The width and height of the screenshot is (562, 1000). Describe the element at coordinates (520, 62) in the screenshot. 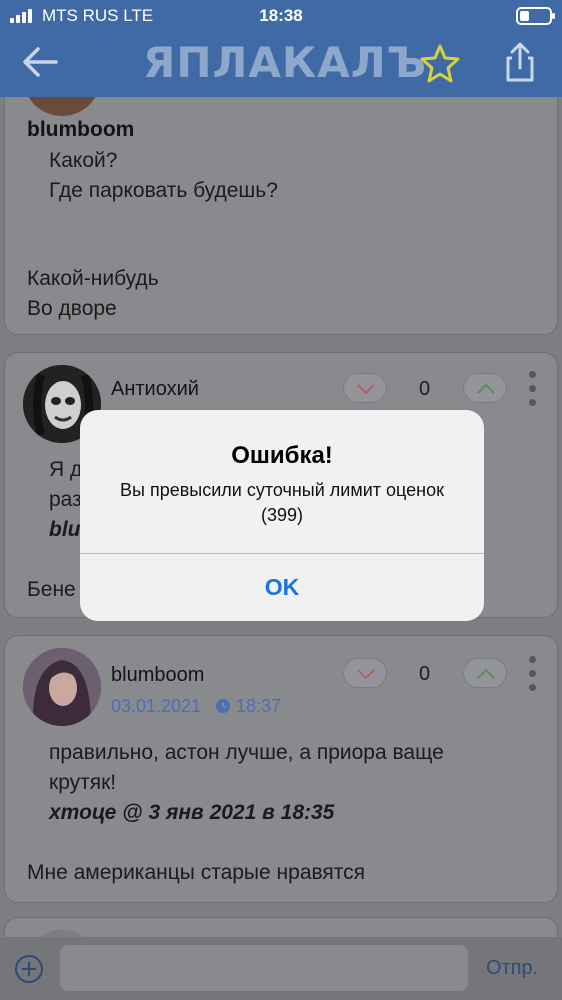

I see `share-icon` at that location.